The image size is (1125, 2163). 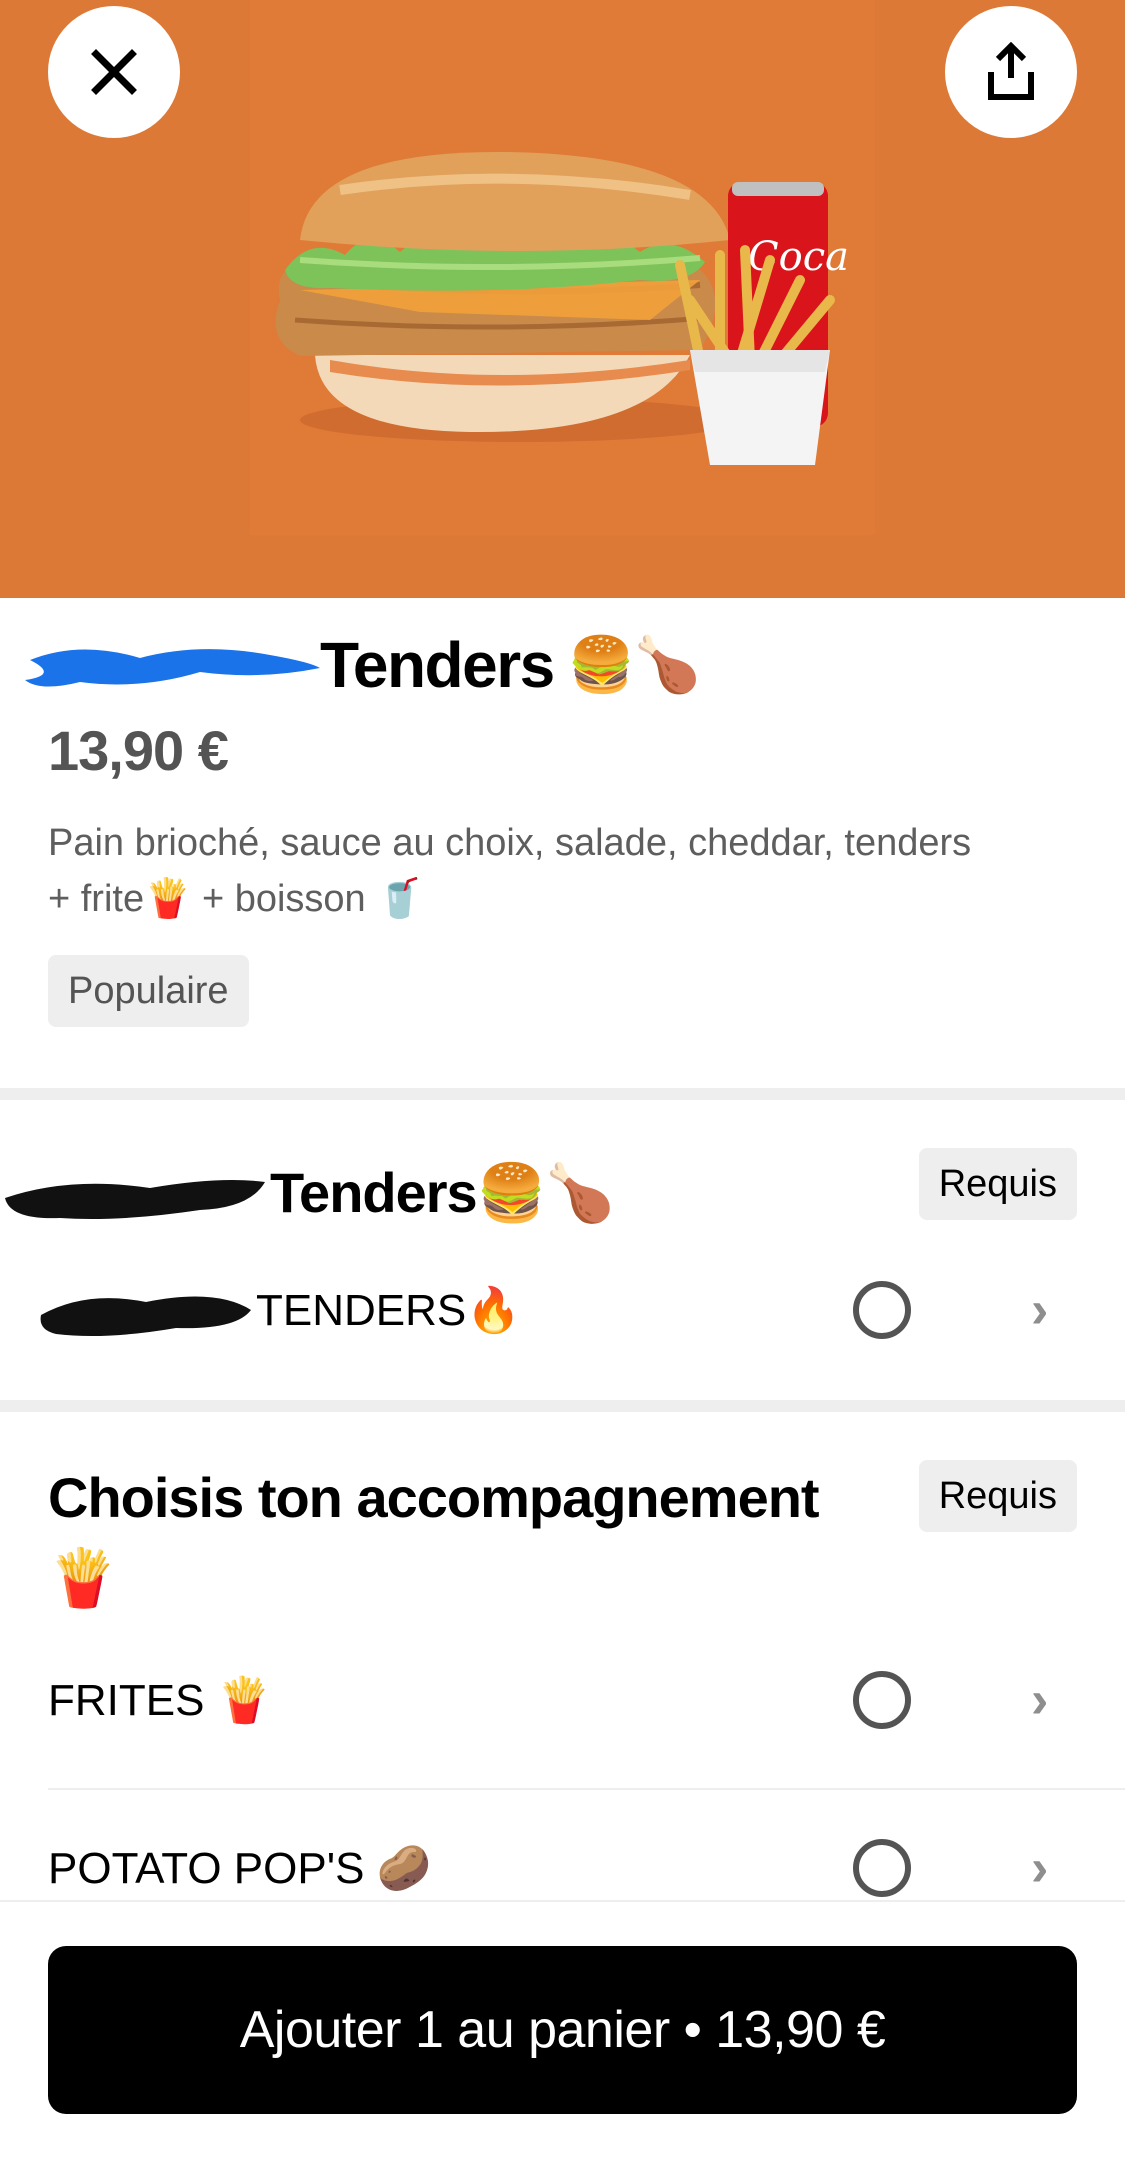 I want to click on close-icon, so click(x=114, y=72).